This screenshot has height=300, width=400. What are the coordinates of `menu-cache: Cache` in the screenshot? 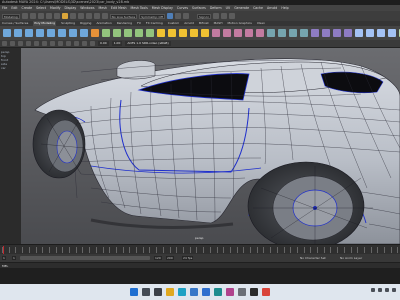 It's located at (258, 8).